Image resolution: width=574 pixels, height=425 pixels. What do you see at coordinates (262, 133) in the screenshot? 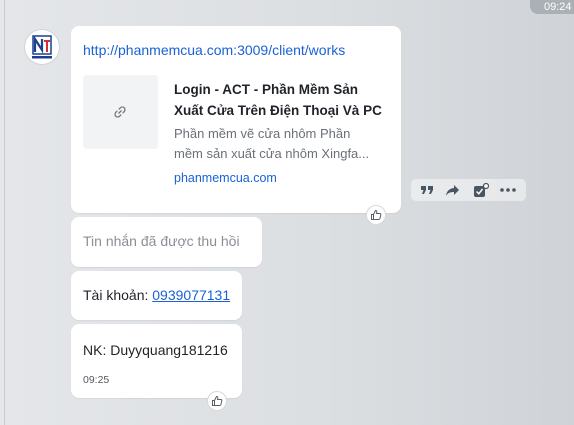
I see `preview-description-line1: Phần mềm vẽ cửa nhôm Phần` at bounding box center [262, 133].